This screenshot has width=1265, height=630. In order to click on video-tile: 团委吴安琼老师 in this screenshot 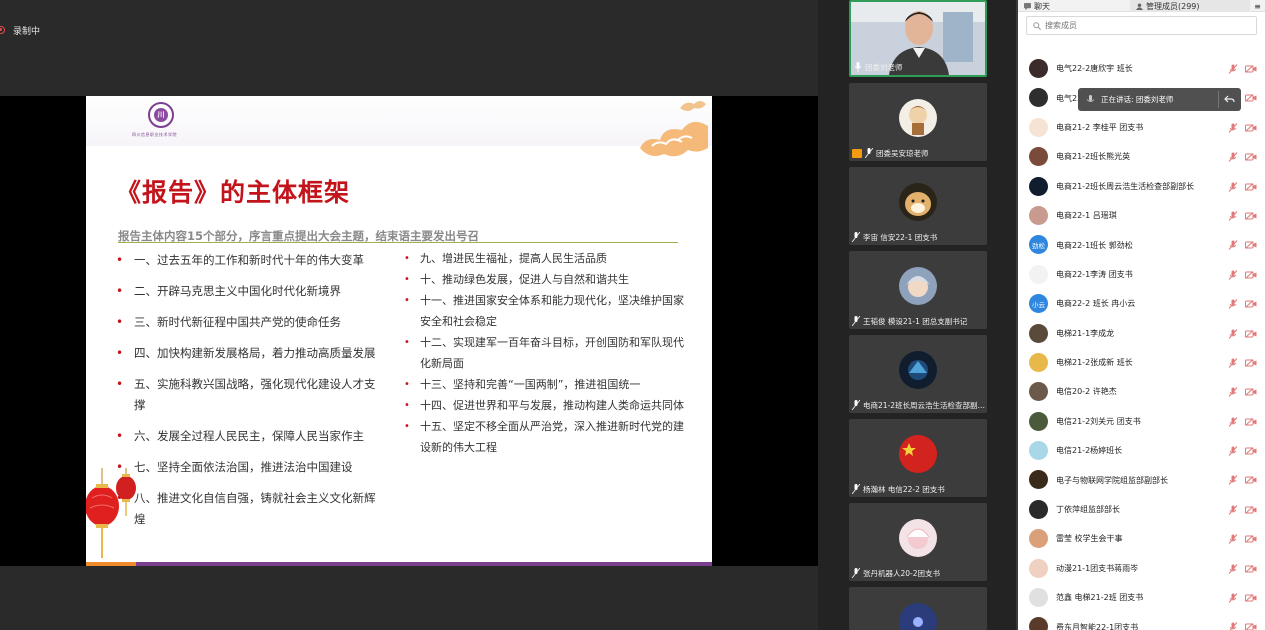, I will do `click(918, 122)`.